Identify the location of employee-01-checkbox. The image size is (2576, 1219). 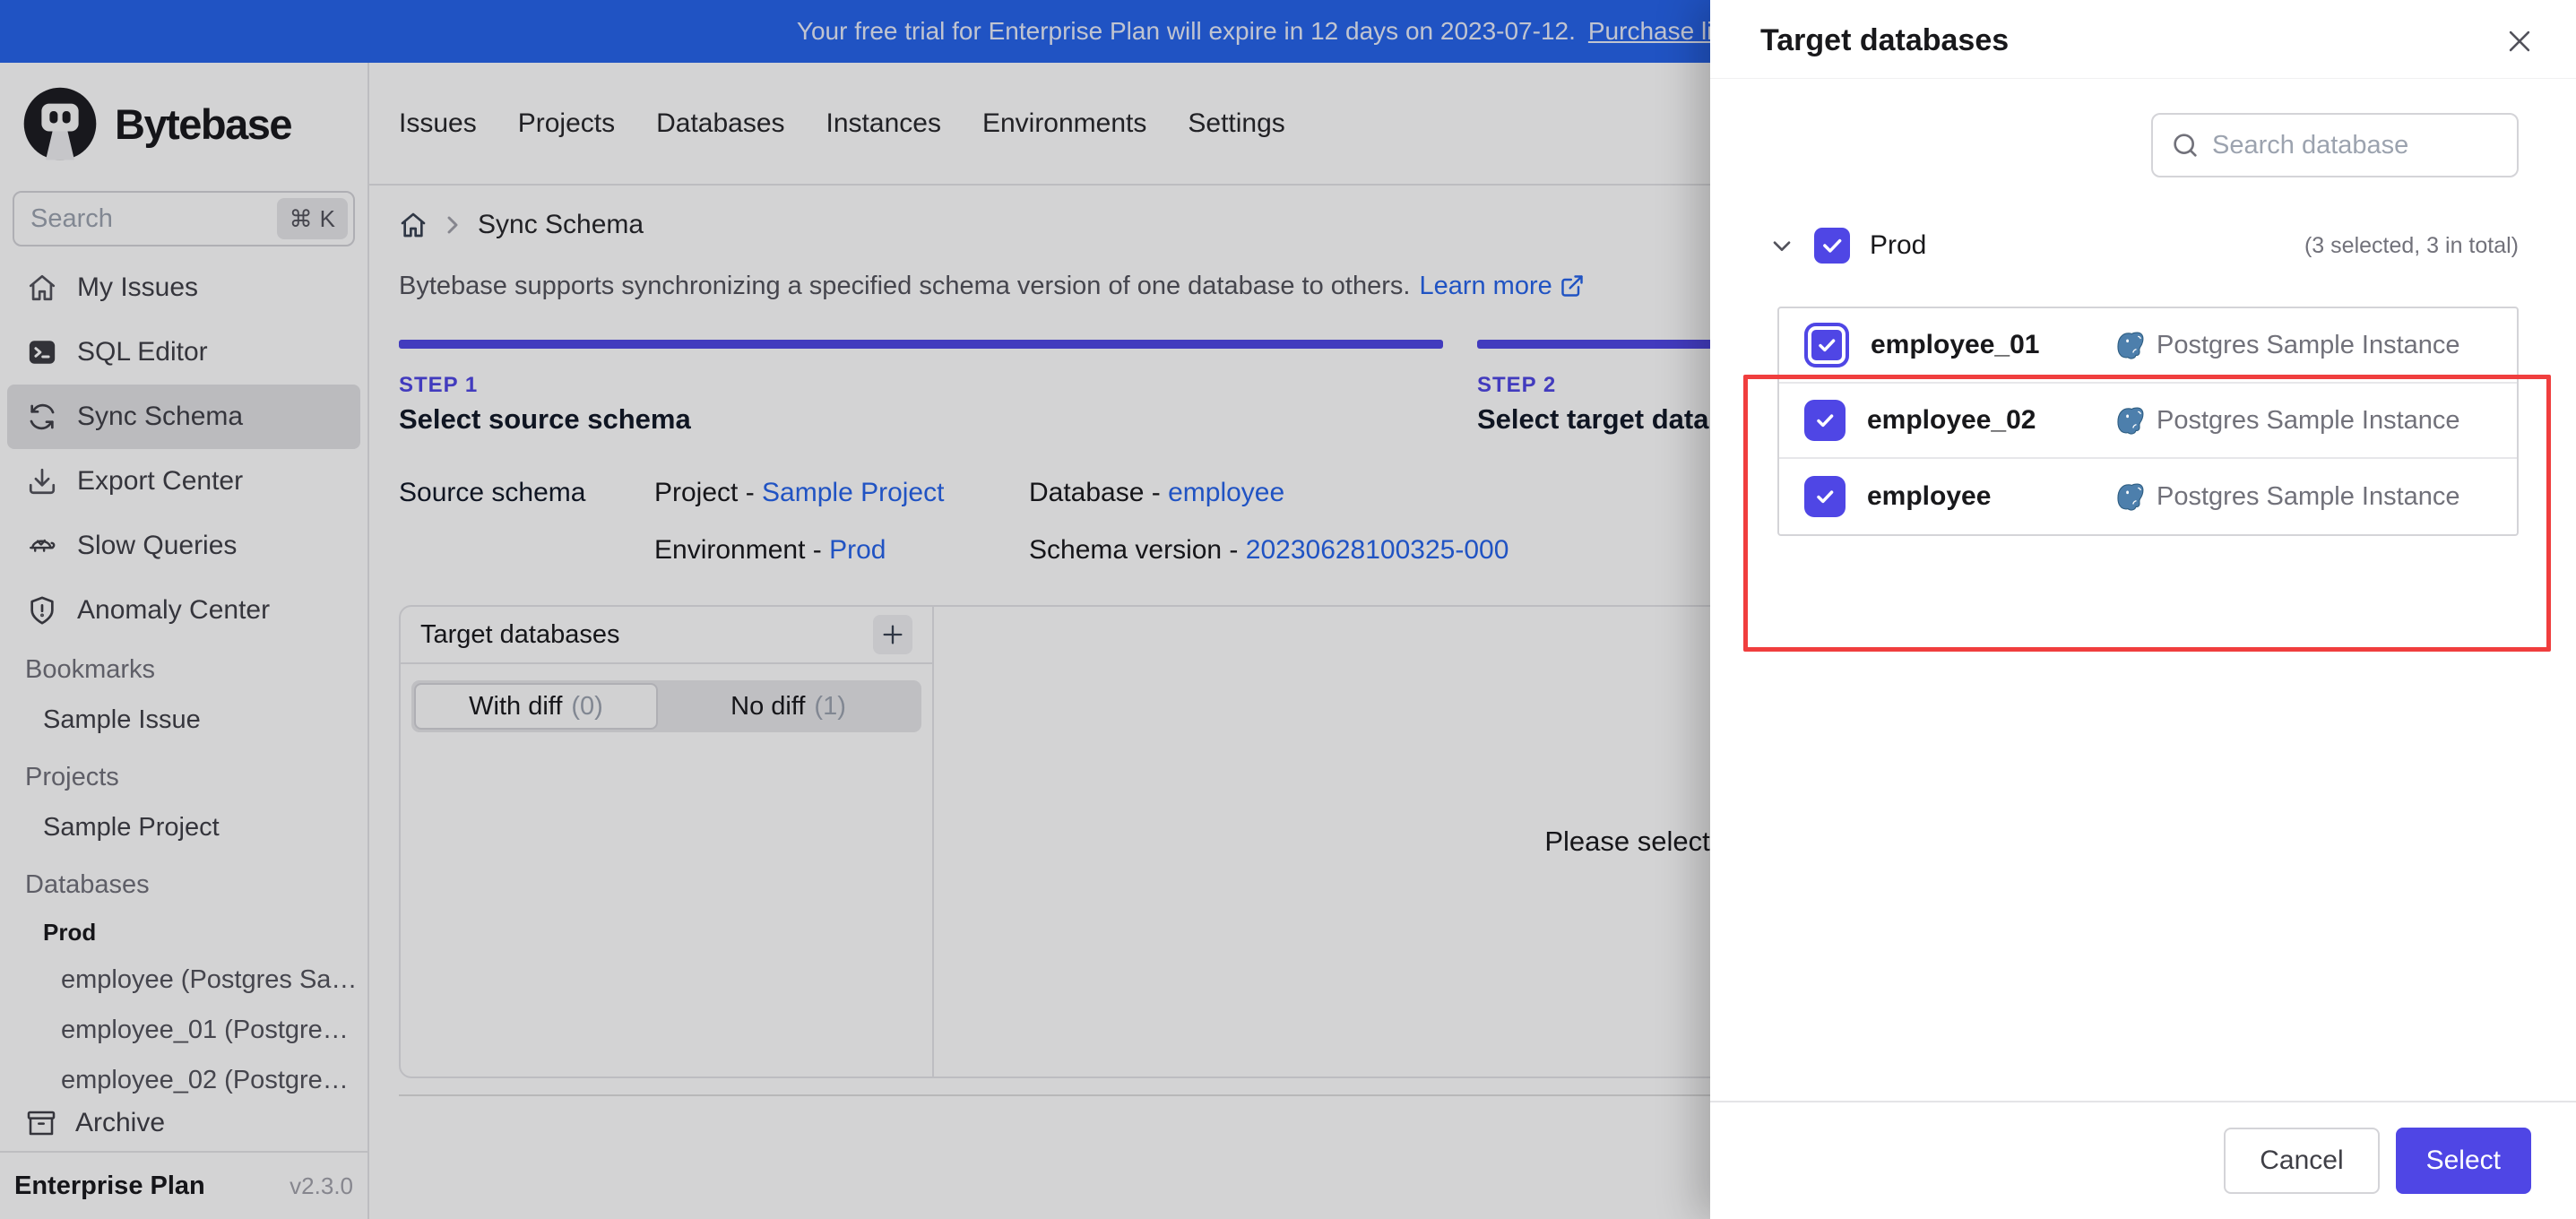
(1826, 345).